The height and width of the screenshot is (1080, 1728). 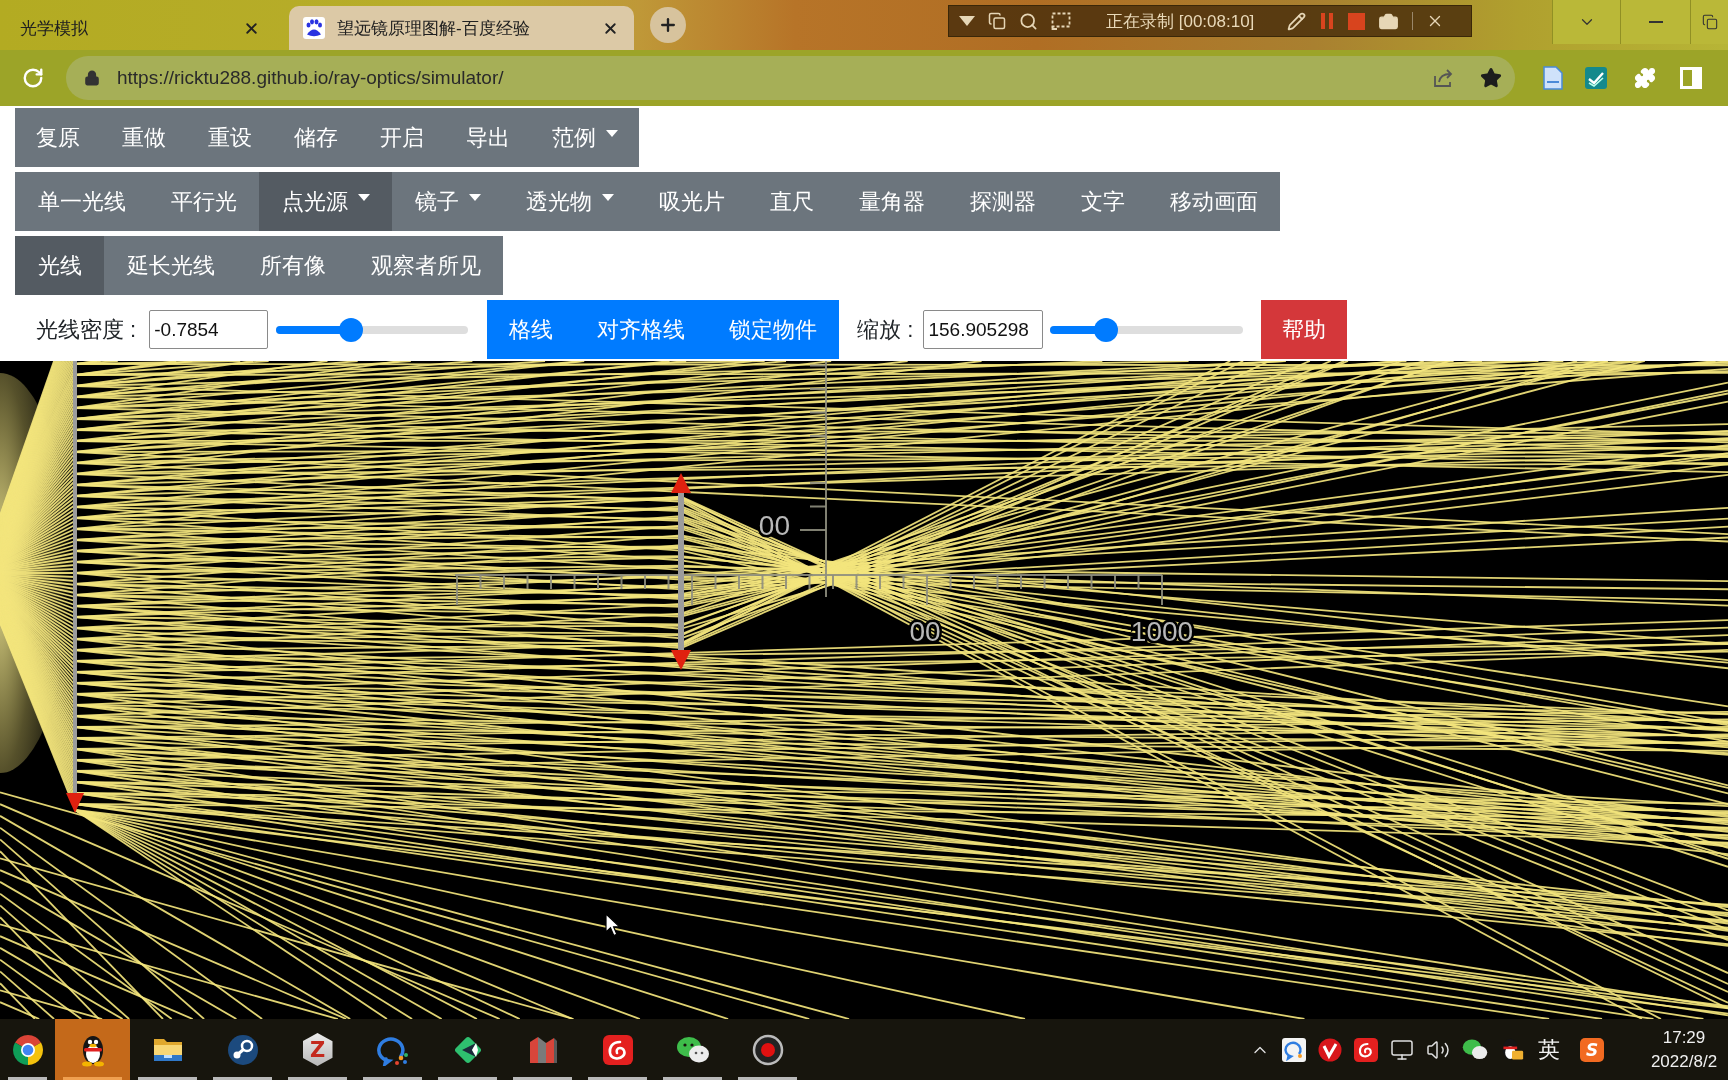 I want to click on paw-icon, so click(x=314, y=28).